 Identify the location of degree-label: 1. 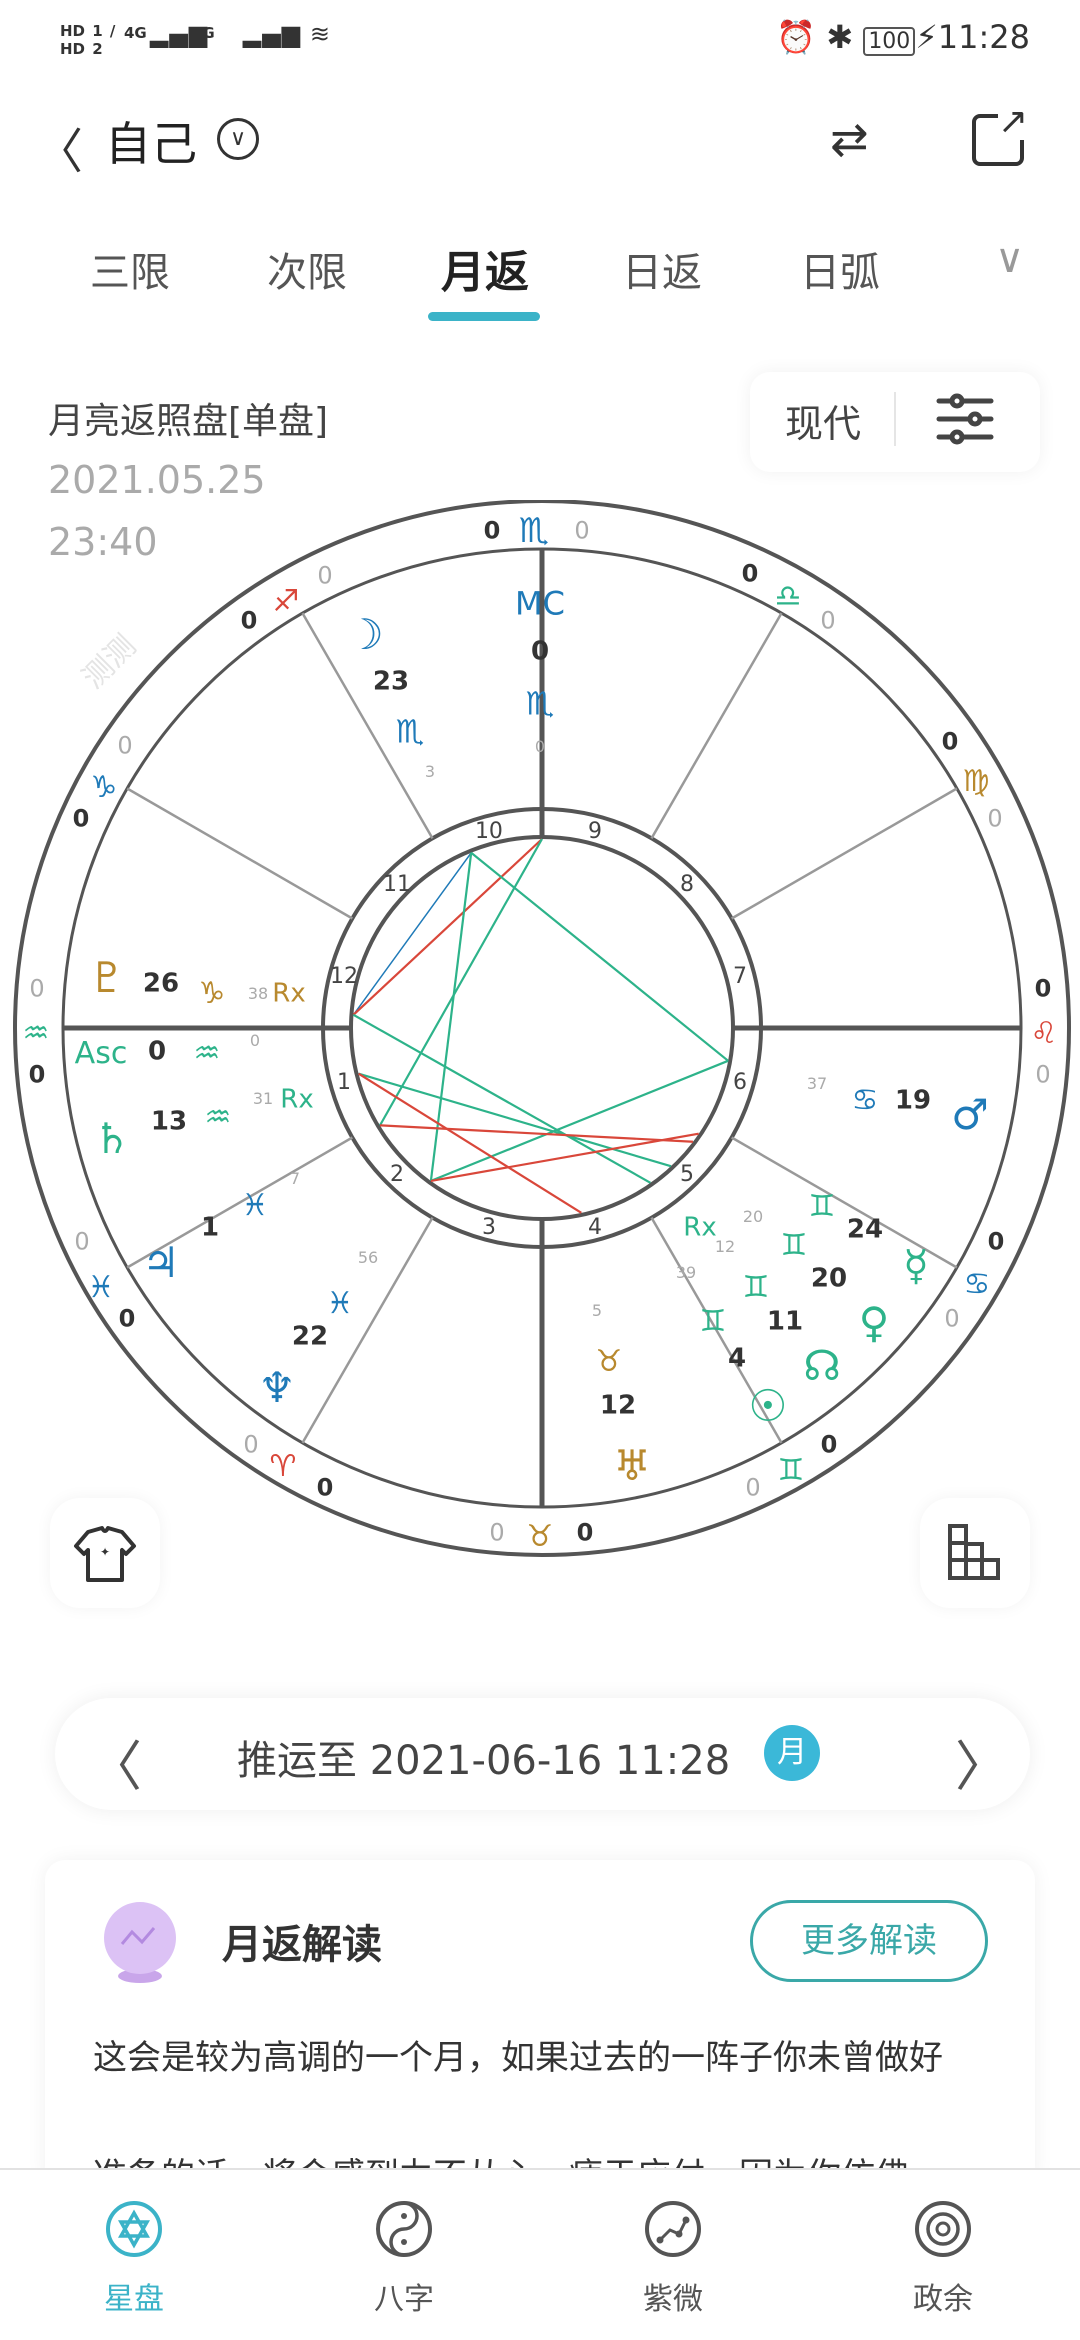
(210, 1227).